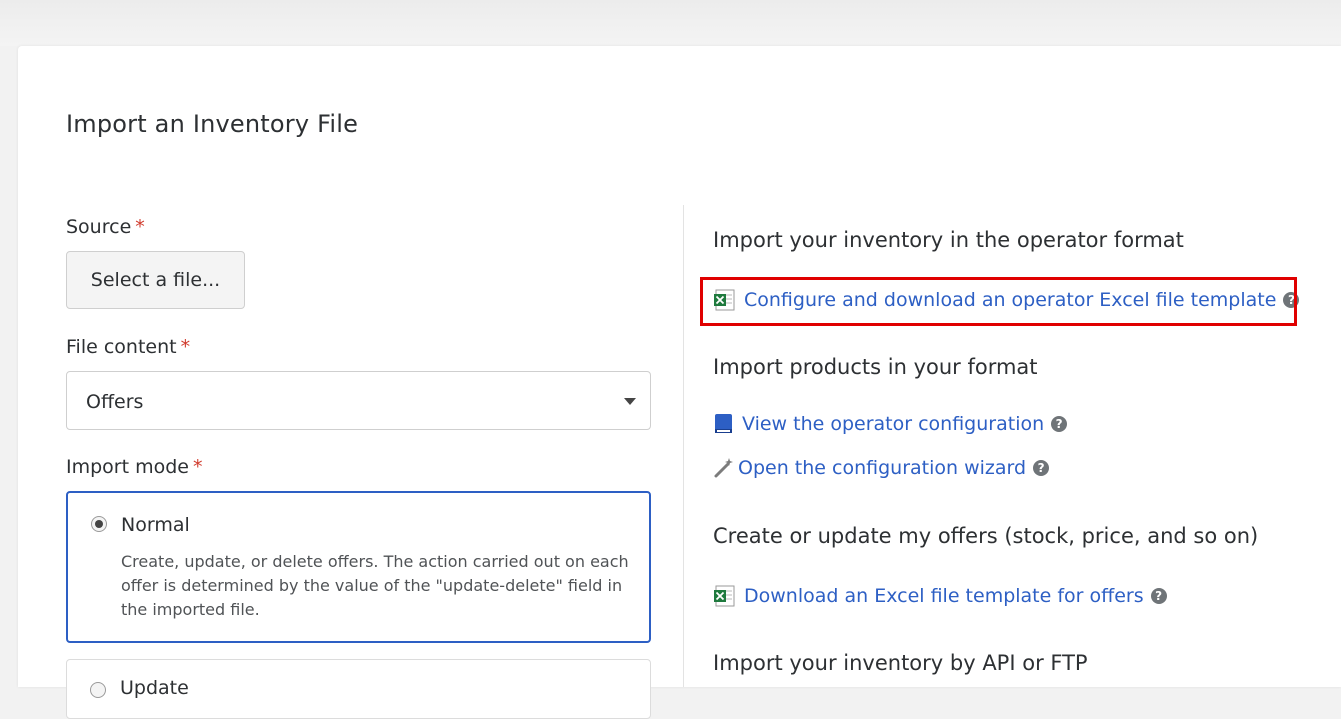  I want to click on import-mode-label: Import mode *, so click(134, 467).